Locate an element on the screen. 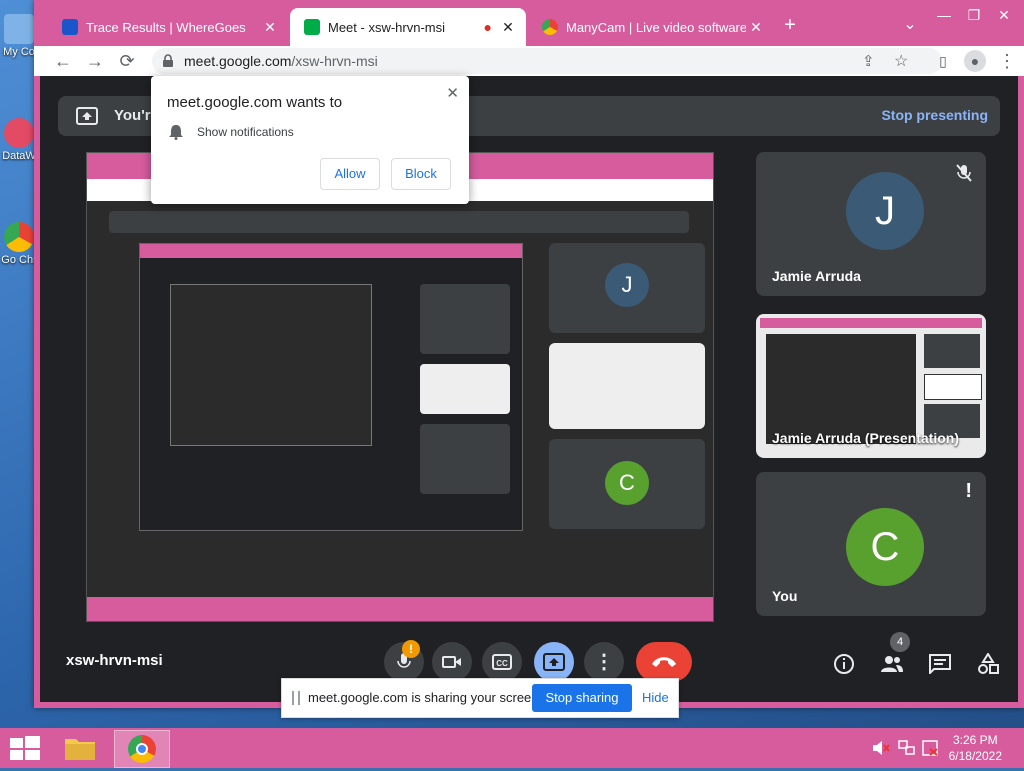 The width and height of the screenshot is (1024, 771). desktop-icon-google-chrome: Go Chr is located at coordinates (19, 244).